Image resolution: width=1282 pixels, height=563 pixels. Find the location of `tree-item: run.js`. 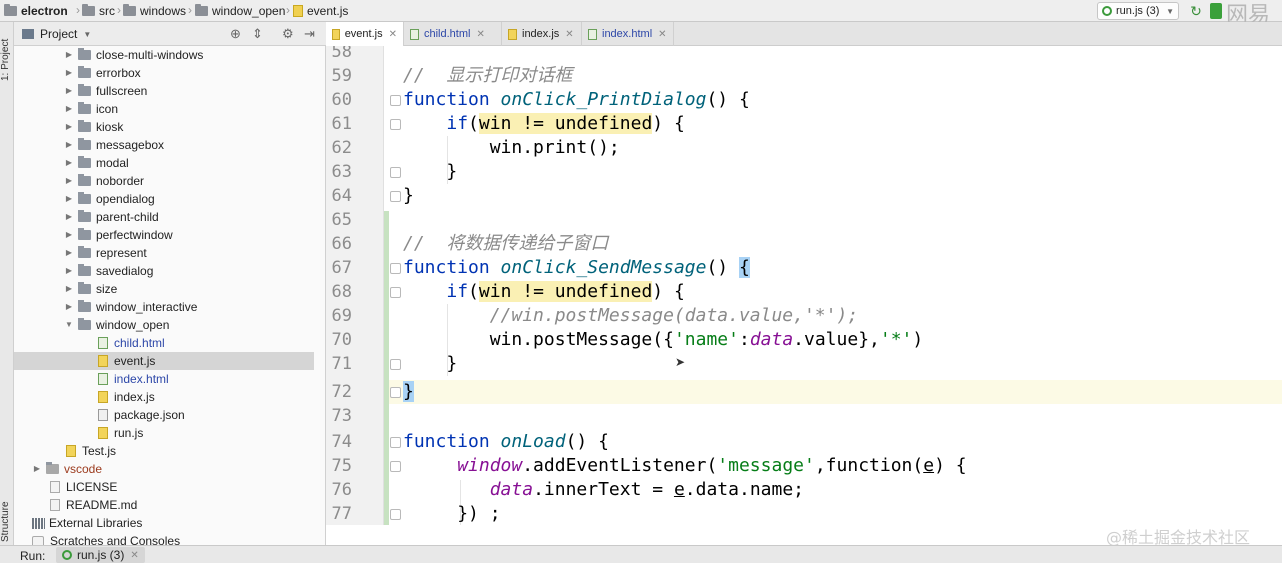

tree-item: run.js is located at coordinates (164, 433).